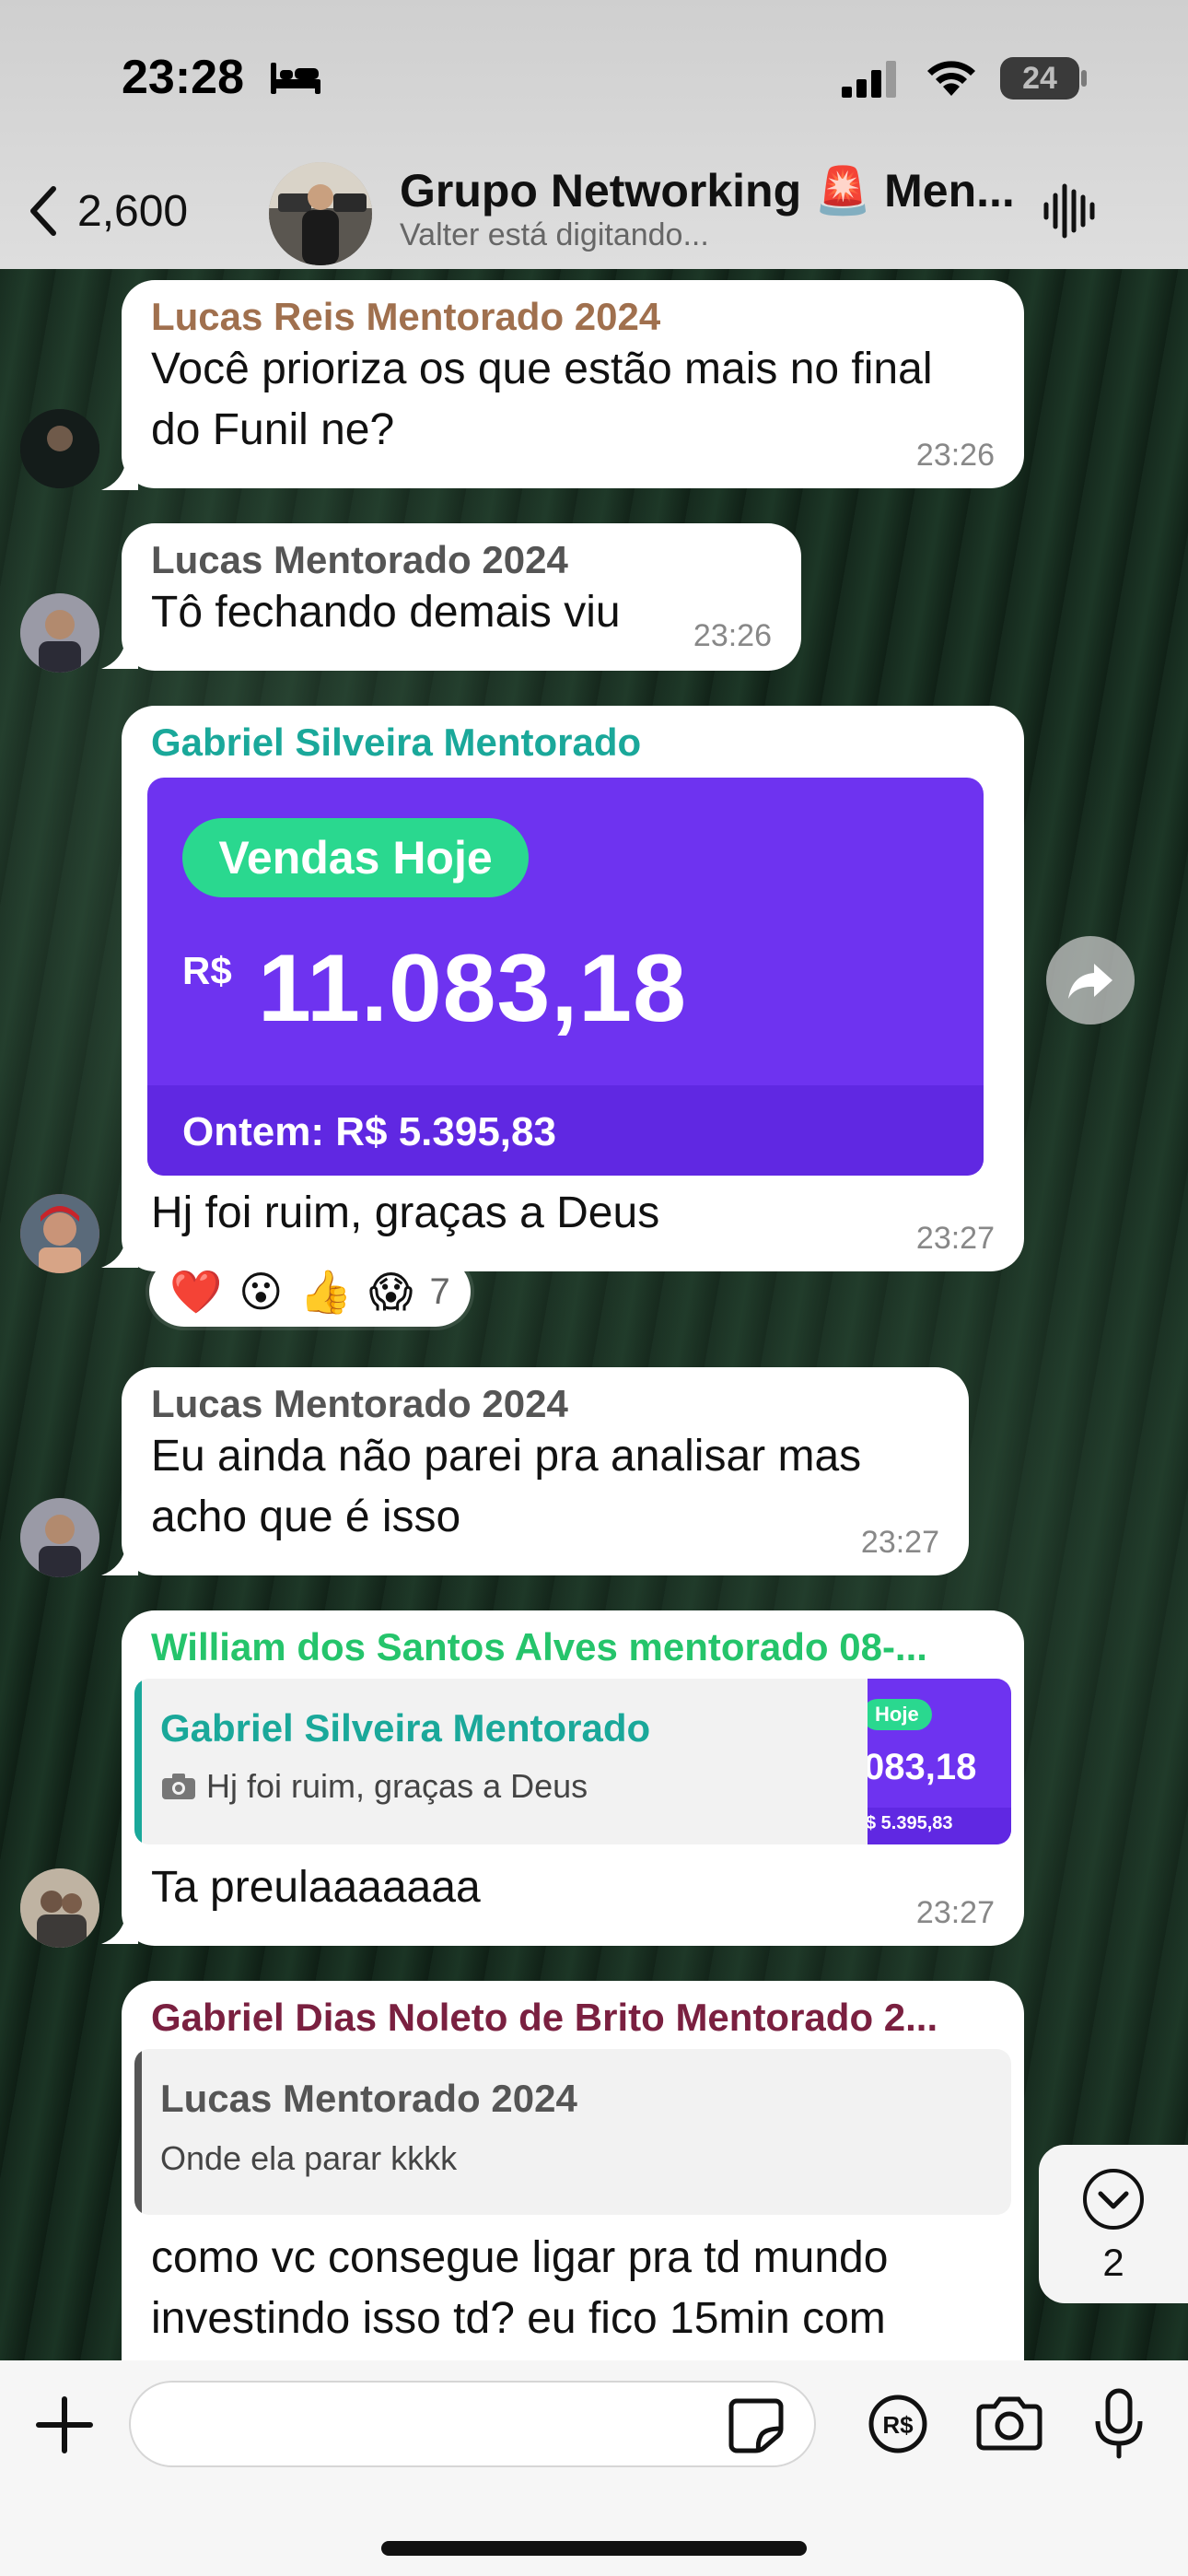 Image resolution: width=1188 pixels, height=2576 pixels. I want to click on wifi-icon, so click(951, 78).